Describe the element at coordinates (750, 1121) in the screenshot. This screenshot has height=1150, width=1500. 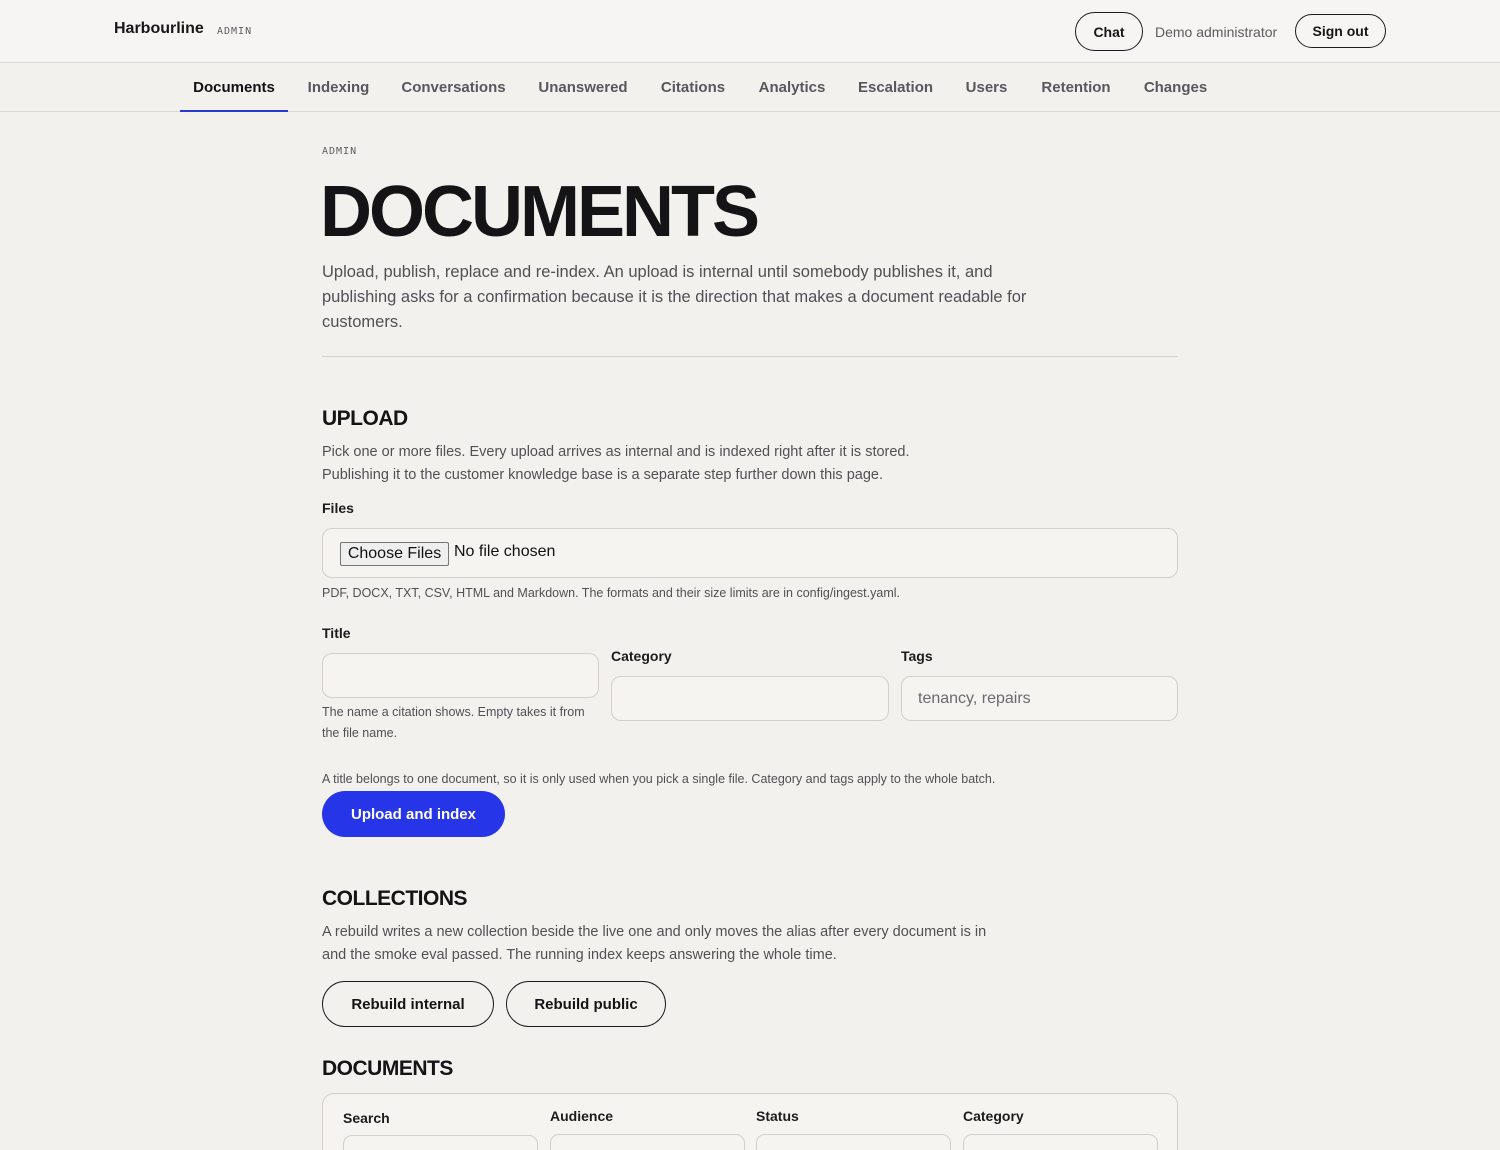
I see `documents-filter-card: Search Audience Status Category` at that location.